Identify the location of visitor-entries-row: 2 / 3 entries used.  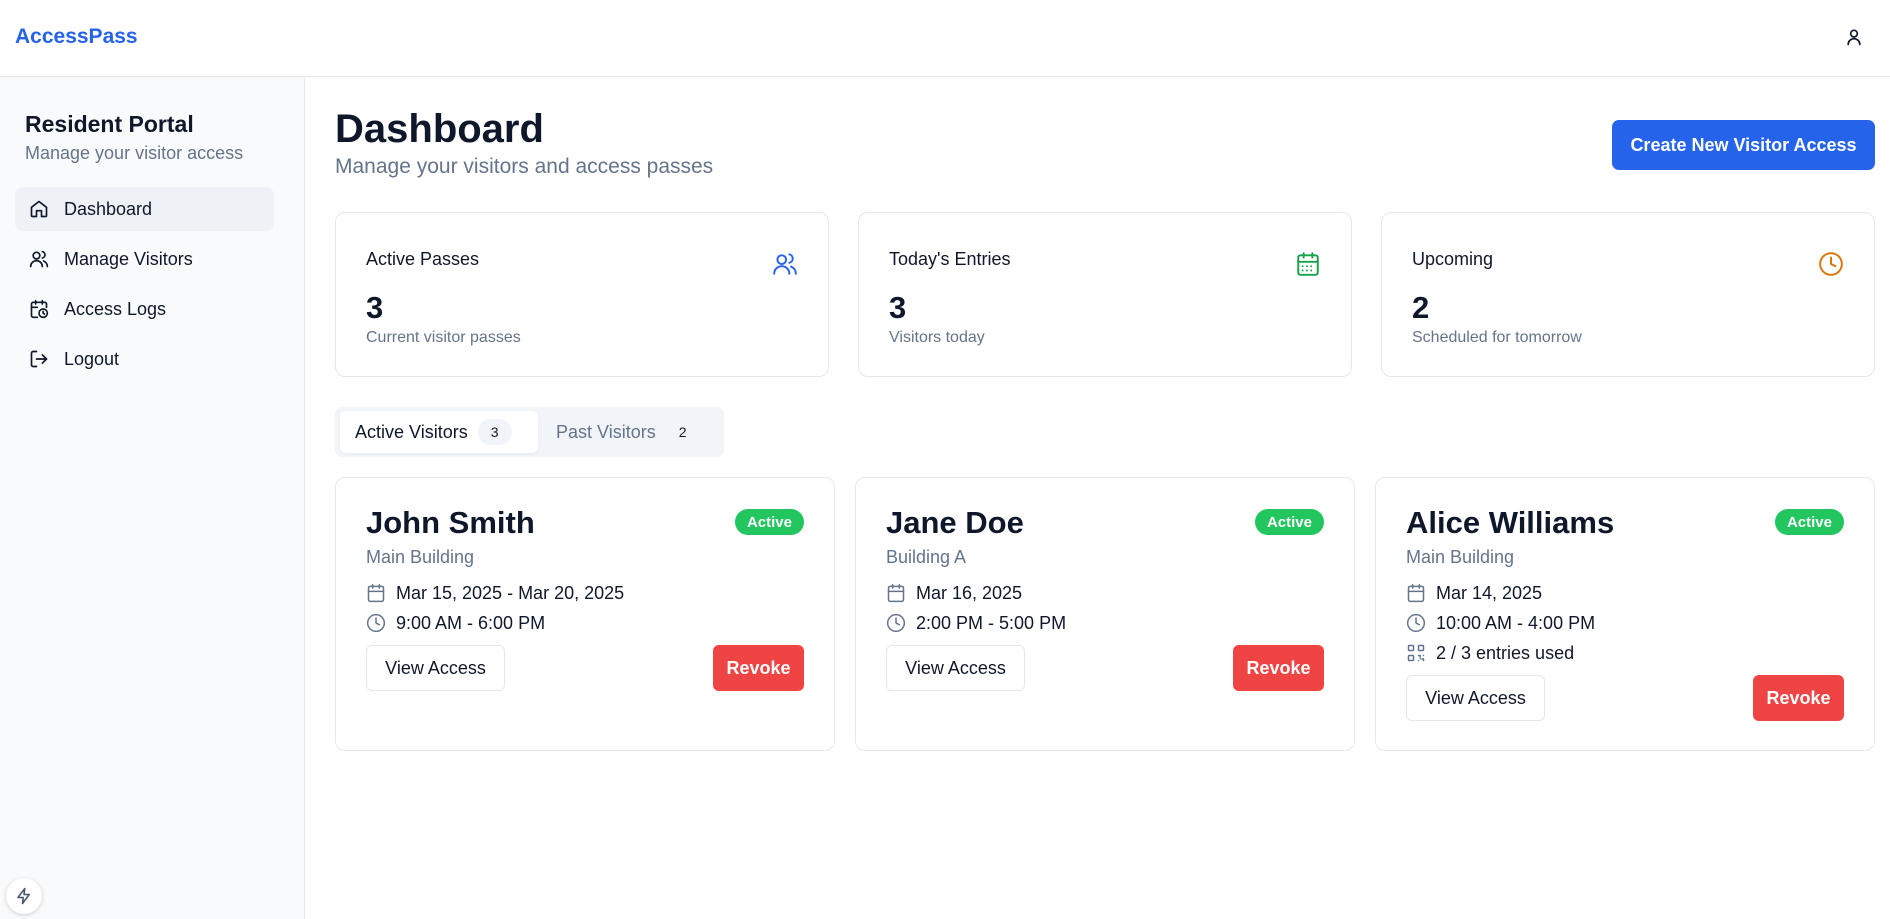
(1490, 653).